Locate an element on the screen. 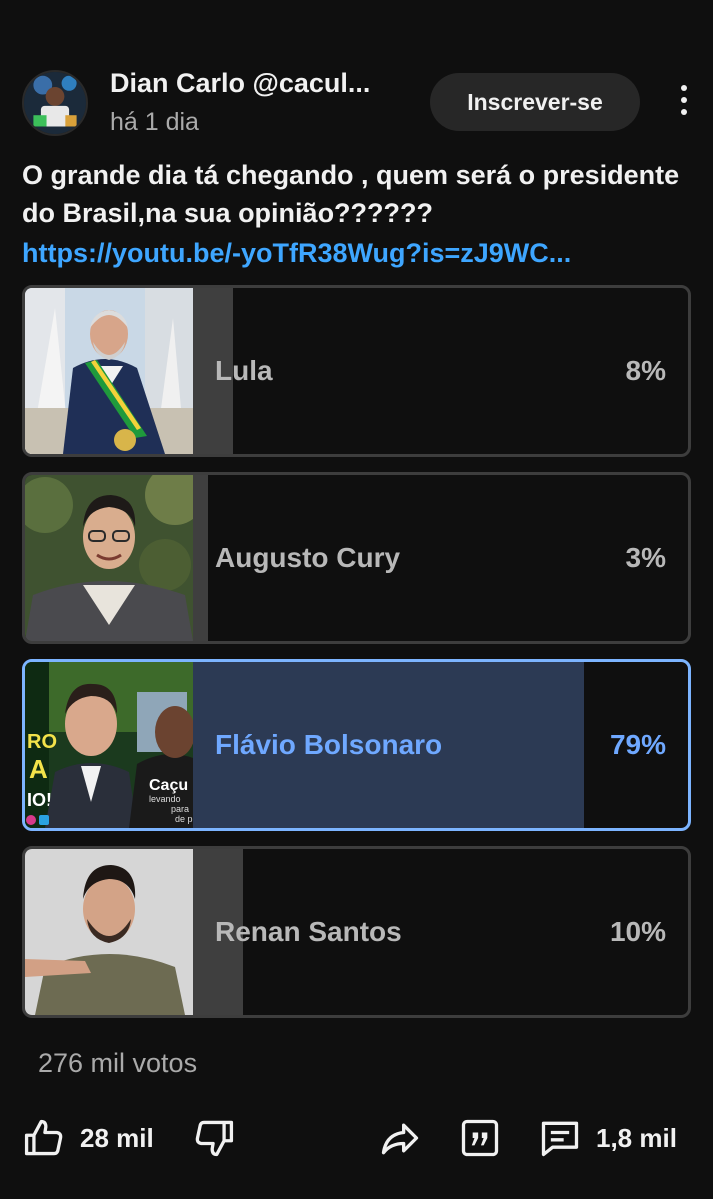 The image size is (713, 1199). quote-icon is located at coordinates (480, 1138).